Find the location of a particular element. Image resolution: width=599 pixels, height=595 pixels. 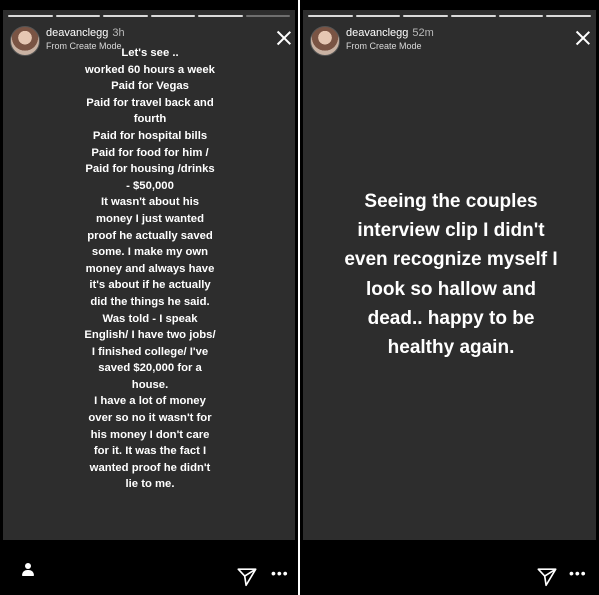

story-timestamp: 3h is located at coordinates (118, 33).